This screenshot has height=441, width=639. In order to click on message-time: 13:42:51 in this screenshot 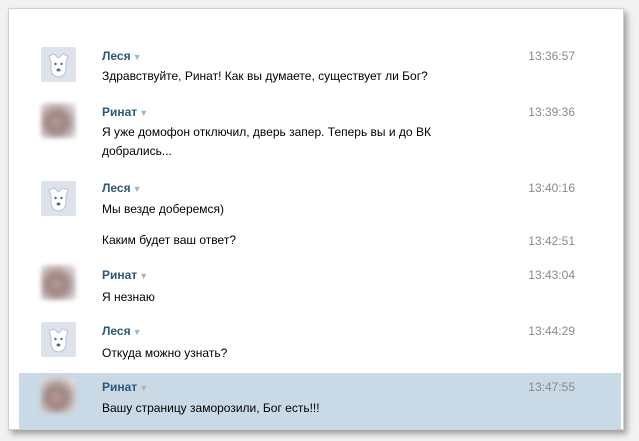, I will do `click(551, 241)`.